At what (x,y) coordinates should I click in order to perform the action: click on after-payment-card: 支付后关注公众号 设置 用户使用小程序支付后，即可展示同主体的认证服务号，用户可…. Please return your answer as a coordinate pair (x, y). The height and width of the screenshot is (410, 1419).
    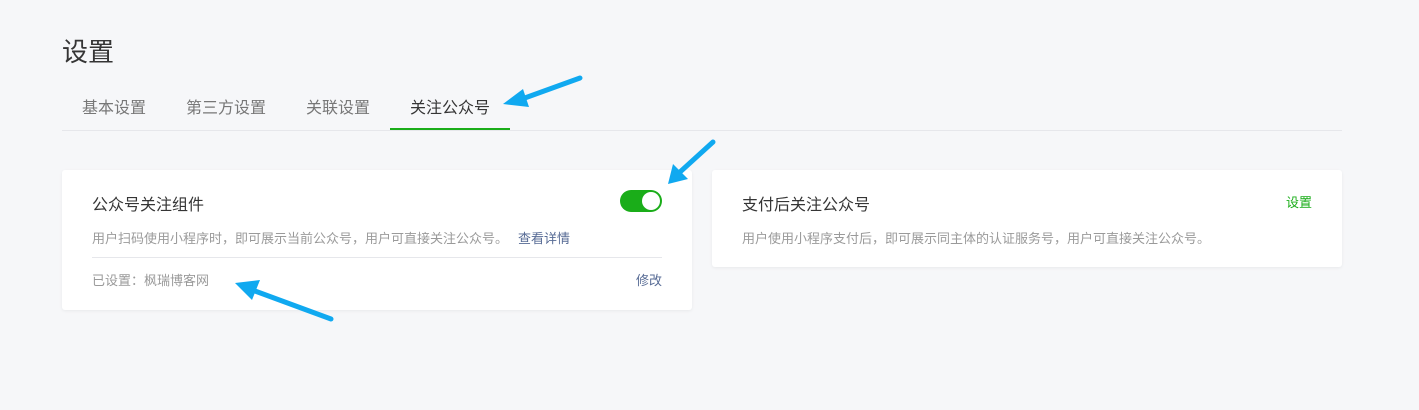
    Looking at the image, I should click on (1027, 218).